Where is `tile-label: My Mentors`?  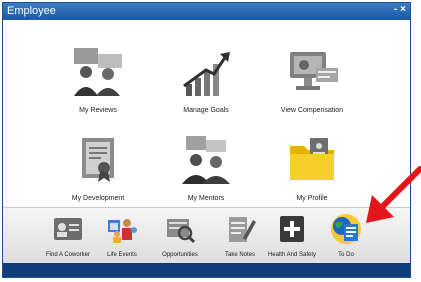 tile-label: My Mentors is located at coordinates (206, 198).